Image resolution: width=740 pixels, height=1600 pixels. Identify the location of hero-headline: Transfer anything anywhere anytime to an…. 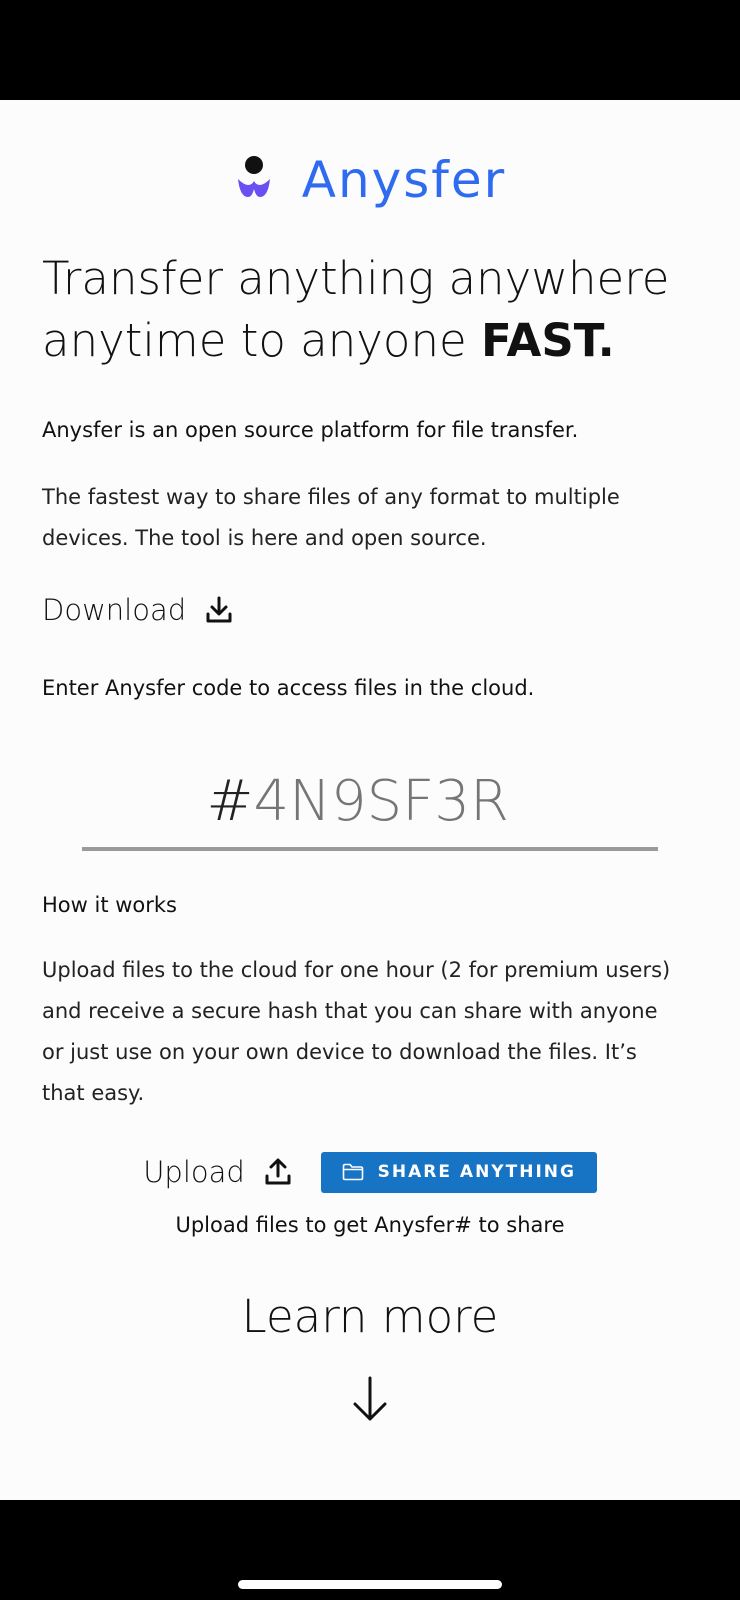
(382, 310).